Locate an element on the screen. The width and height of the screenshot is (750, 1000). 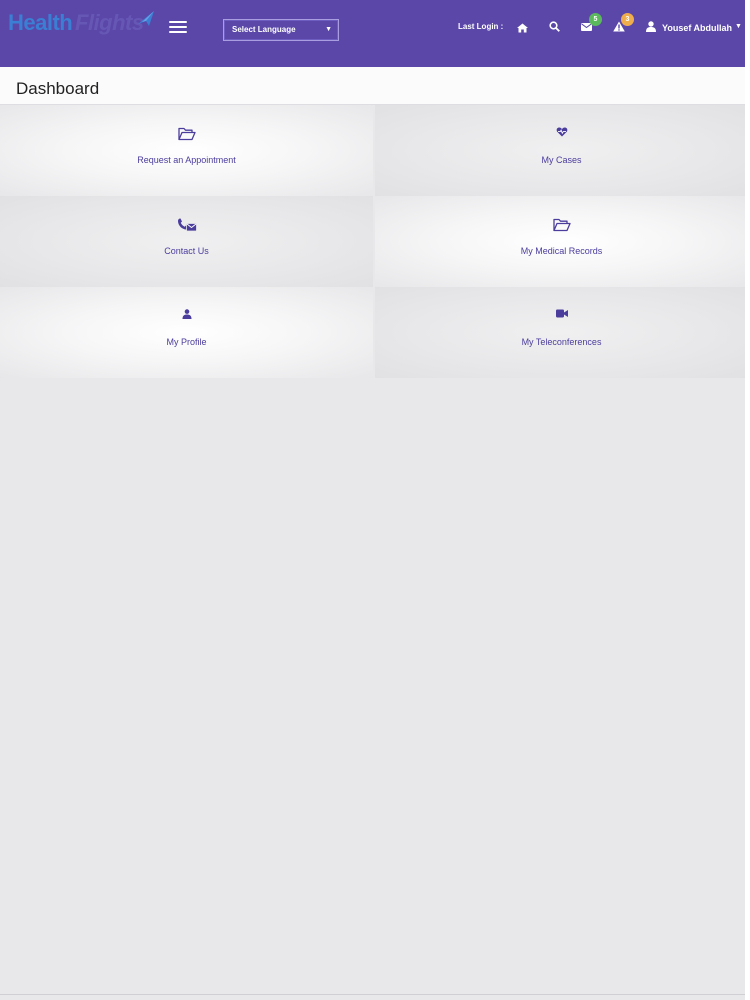
tile-contact-us: Contact Us is located at coordinates (186, 241).